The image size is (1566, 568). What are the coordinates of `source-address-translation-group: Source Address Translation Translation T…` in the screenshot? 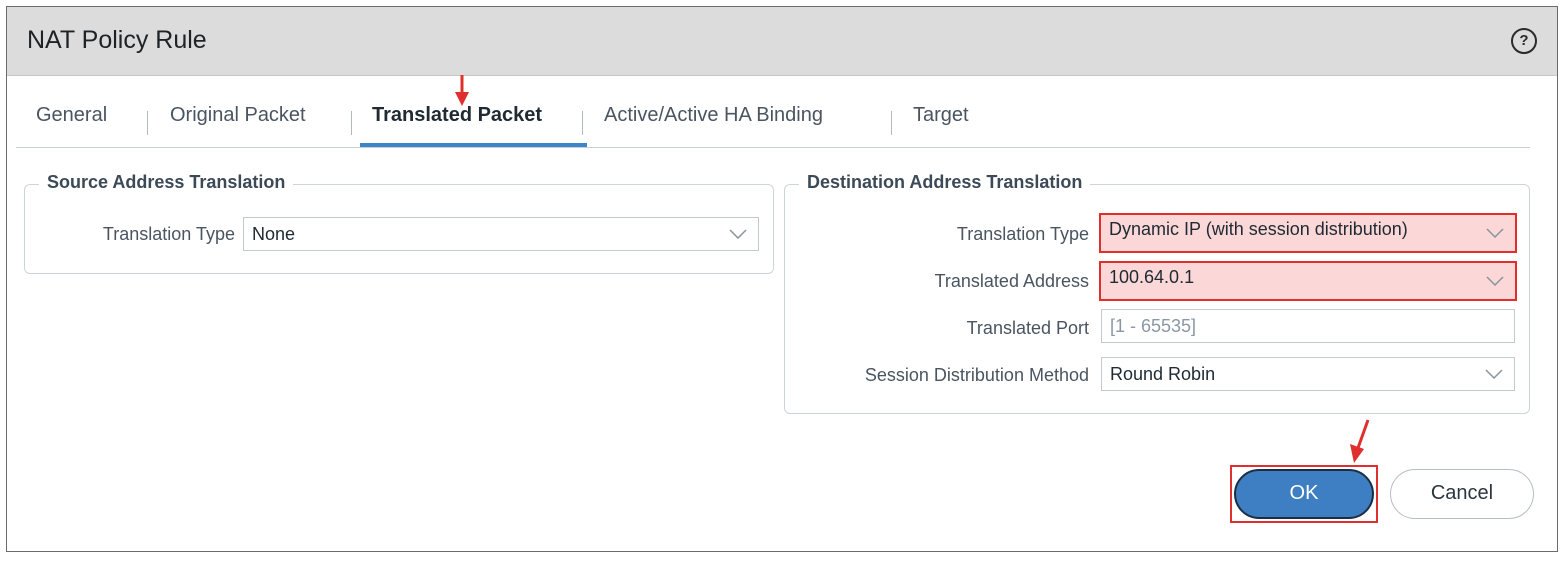 It's located at (399, 223).